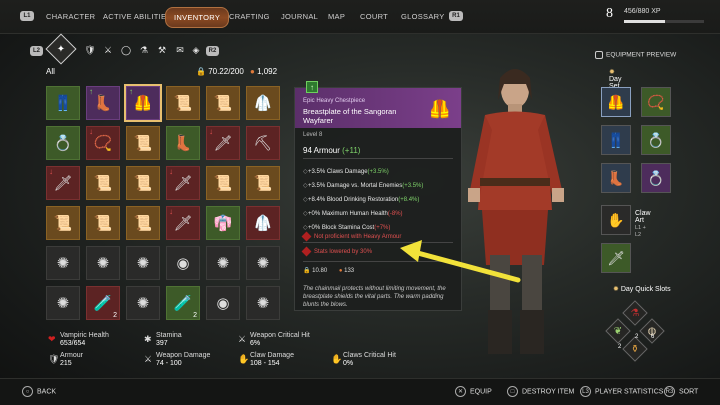  What do you see at coordinates (346, 227) in the screenshot?
I see `item-effect: ◇+0% Block Stamina Cost(+7%)` at bounding box center [346, 227].